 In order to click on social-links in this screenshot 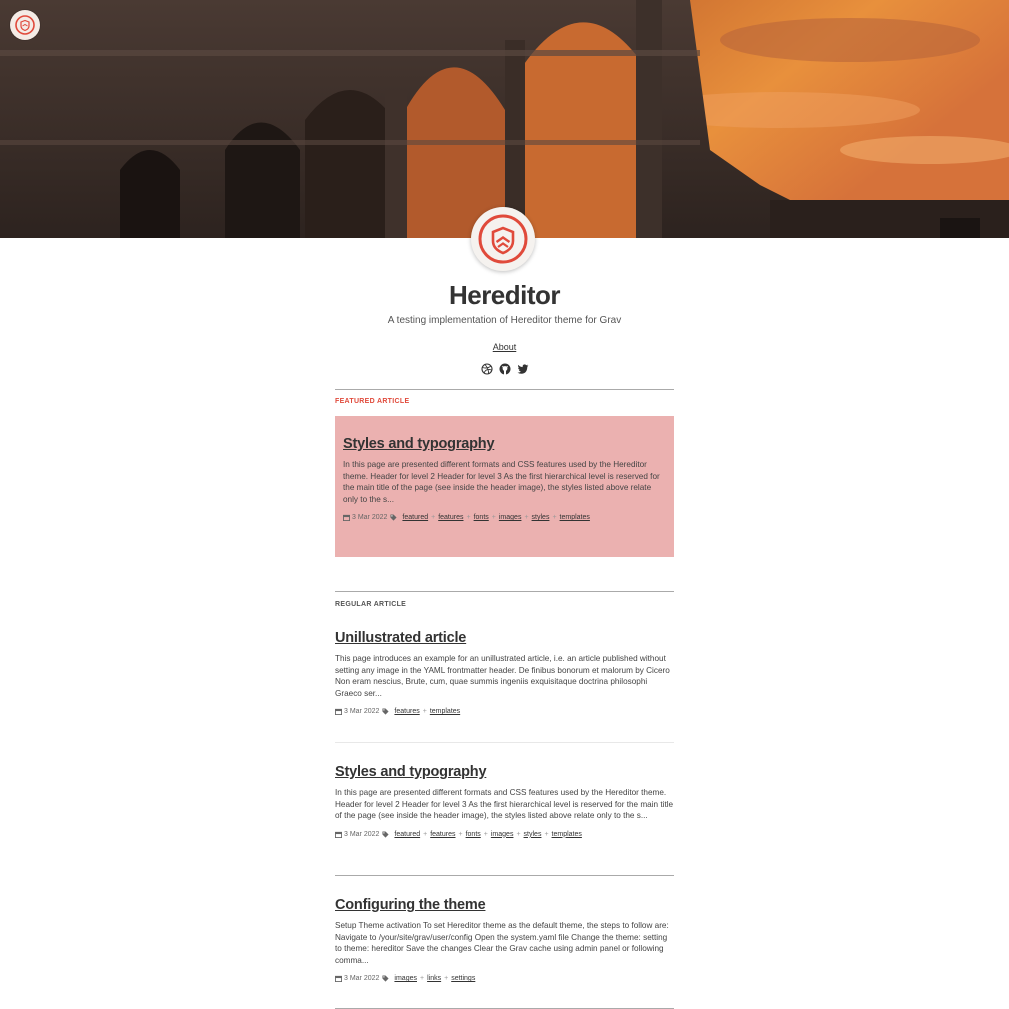, I will do `click(504, 368)`.